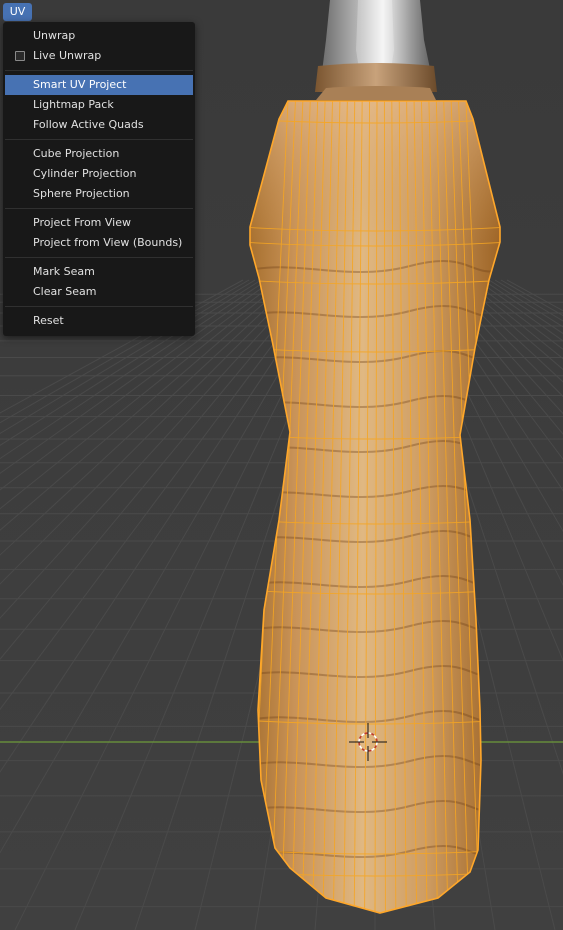 This screenshot has height=930, width=563. I want to click on menu-item-label: Sphere Projection, so click(81, 193).